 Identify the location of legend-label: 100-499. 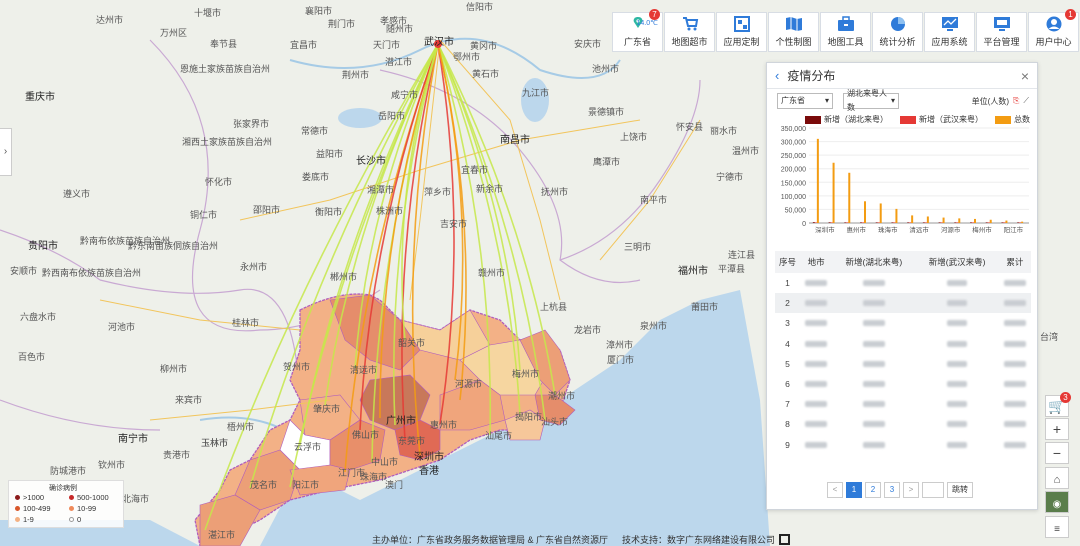
(37, 508).